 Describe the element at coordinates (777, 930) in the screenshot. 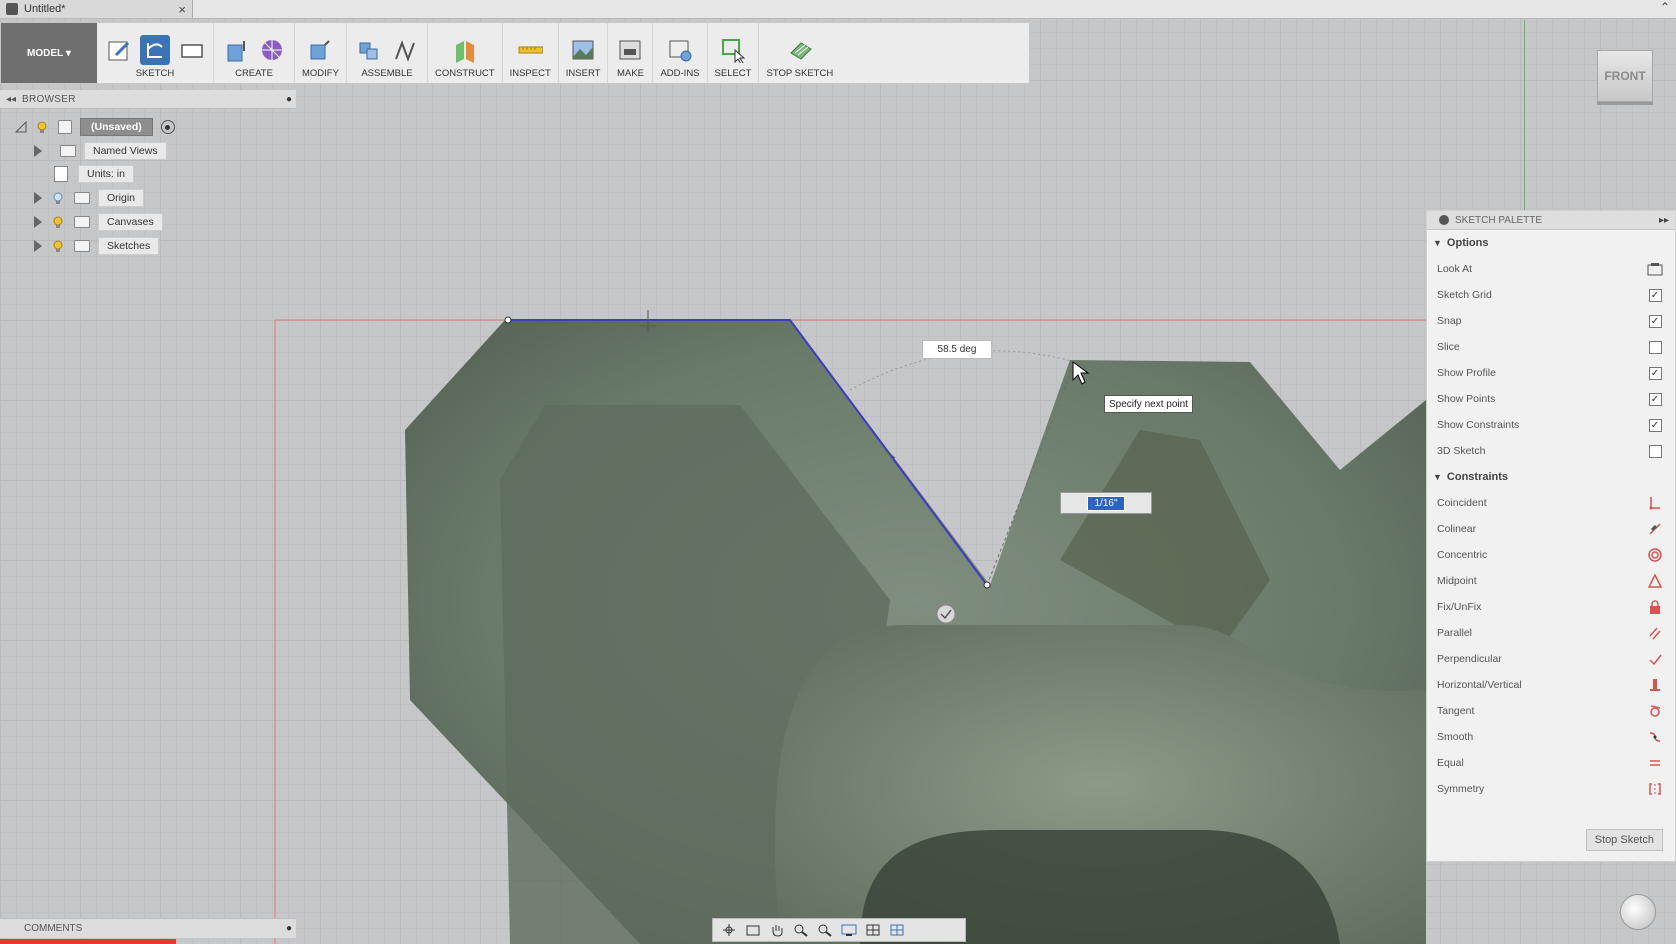

I see `pan-hand-icon` at that location.